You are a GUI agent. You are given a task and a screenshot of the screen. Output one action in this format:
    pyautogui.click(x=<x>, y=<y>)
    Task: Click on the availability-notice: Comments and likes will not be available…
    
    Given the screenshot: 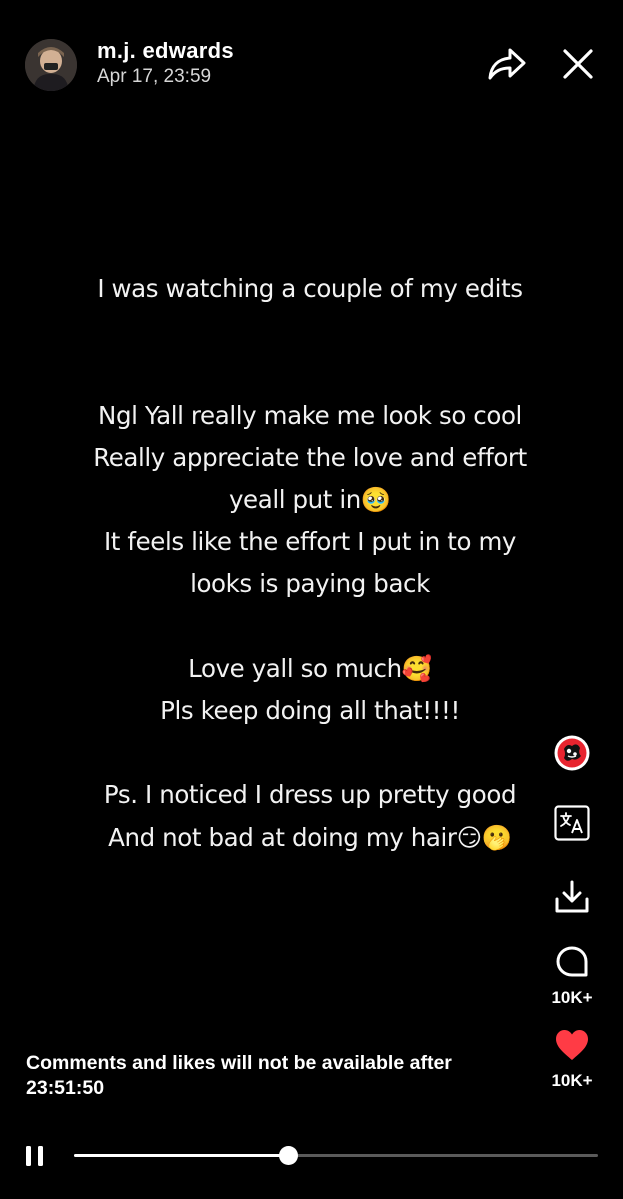 What is the action you would take?
    pyautogui.click(x=239, y=1075)
    